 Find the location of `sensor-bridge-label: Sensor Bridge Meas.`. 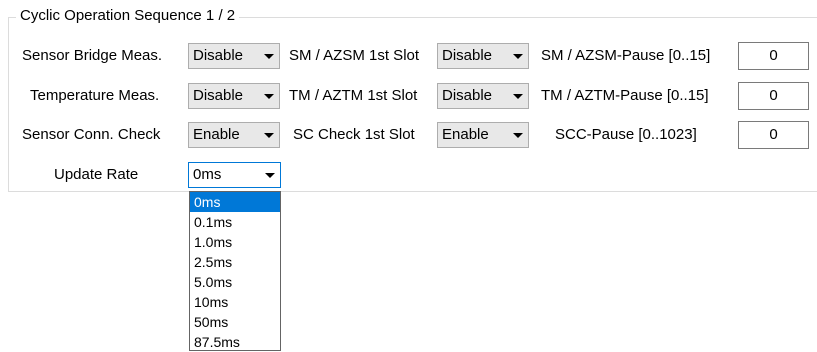

sensor-bridge-label: Sensor Bridge Meas. is located at coordinates (92, 55).